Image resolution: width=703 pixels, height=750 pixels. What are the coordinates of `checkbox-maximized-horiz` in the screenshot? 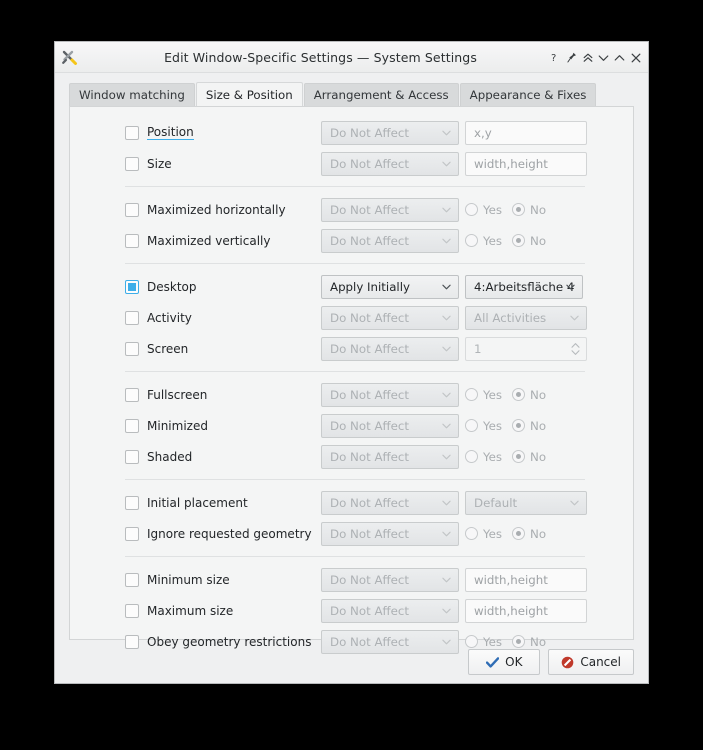 It's located at (132, 209).